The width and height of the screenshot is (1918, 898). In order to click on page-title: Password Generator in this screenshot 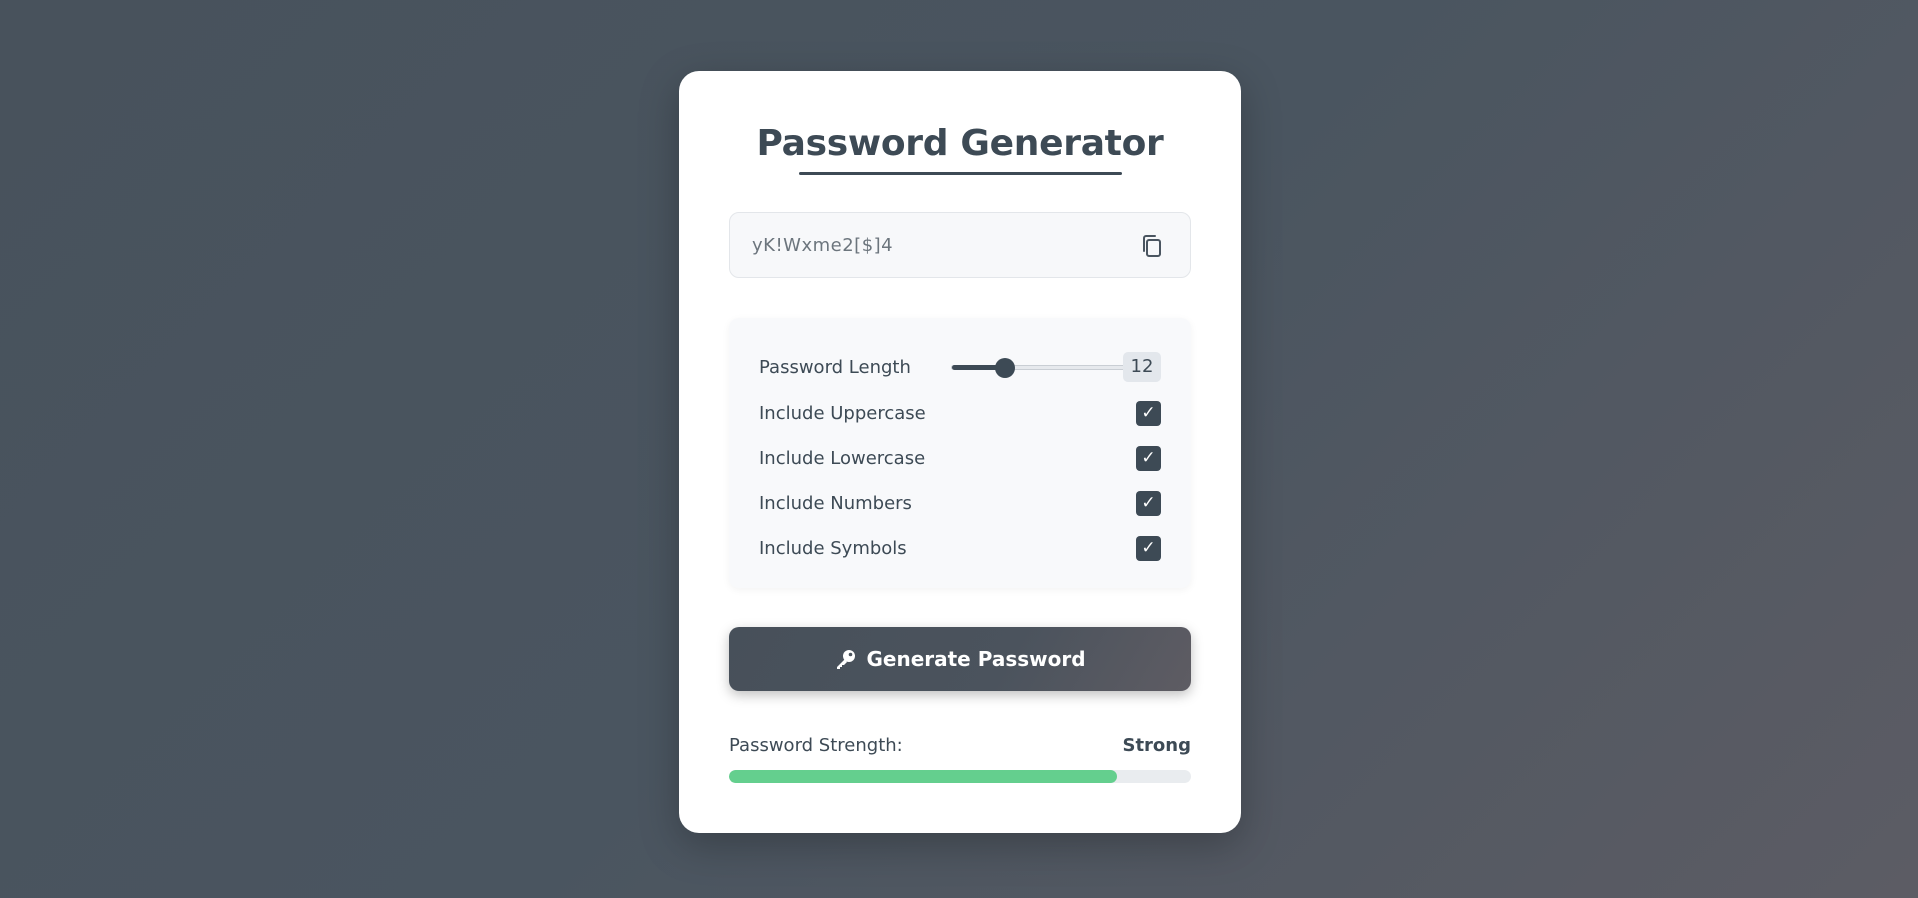, I will do `click(960, 143)`.